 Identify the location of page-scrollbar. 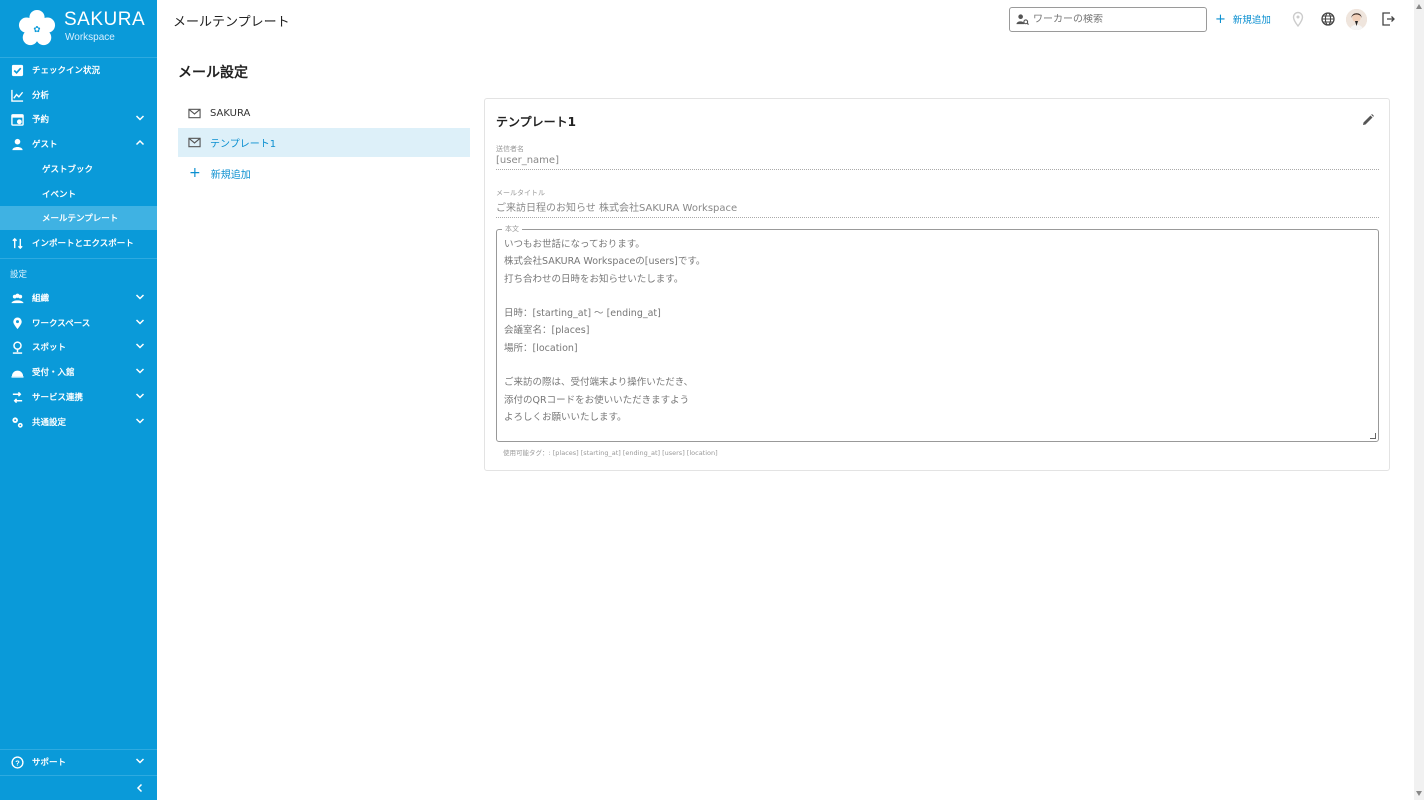
(1419, 400).